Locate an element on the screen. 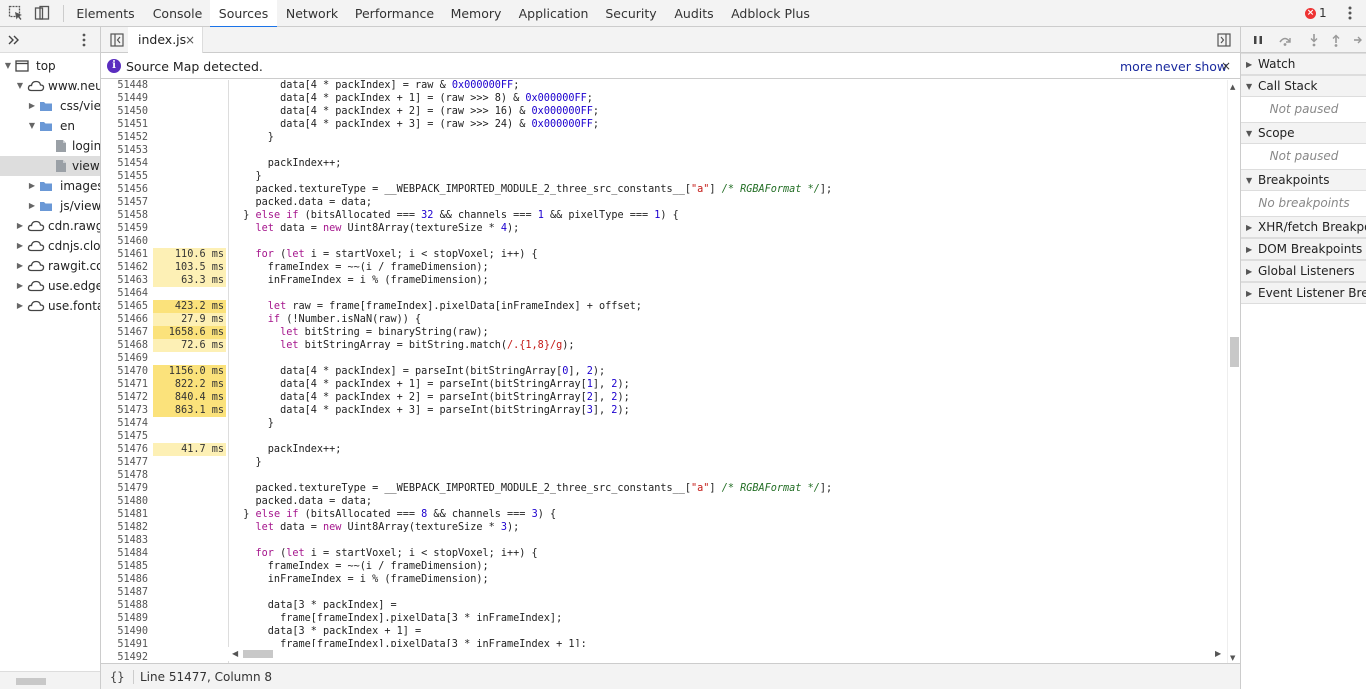 The image size is (1366, 689). line-number: 51455 is located at coordinates (124, 176).